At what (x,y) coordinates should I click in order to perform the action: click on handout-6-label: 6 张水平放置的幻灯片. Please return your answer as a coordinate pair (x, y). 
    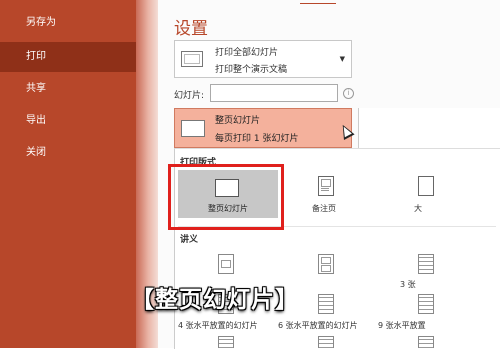
    Looking at the image, I should click on (318, 325).